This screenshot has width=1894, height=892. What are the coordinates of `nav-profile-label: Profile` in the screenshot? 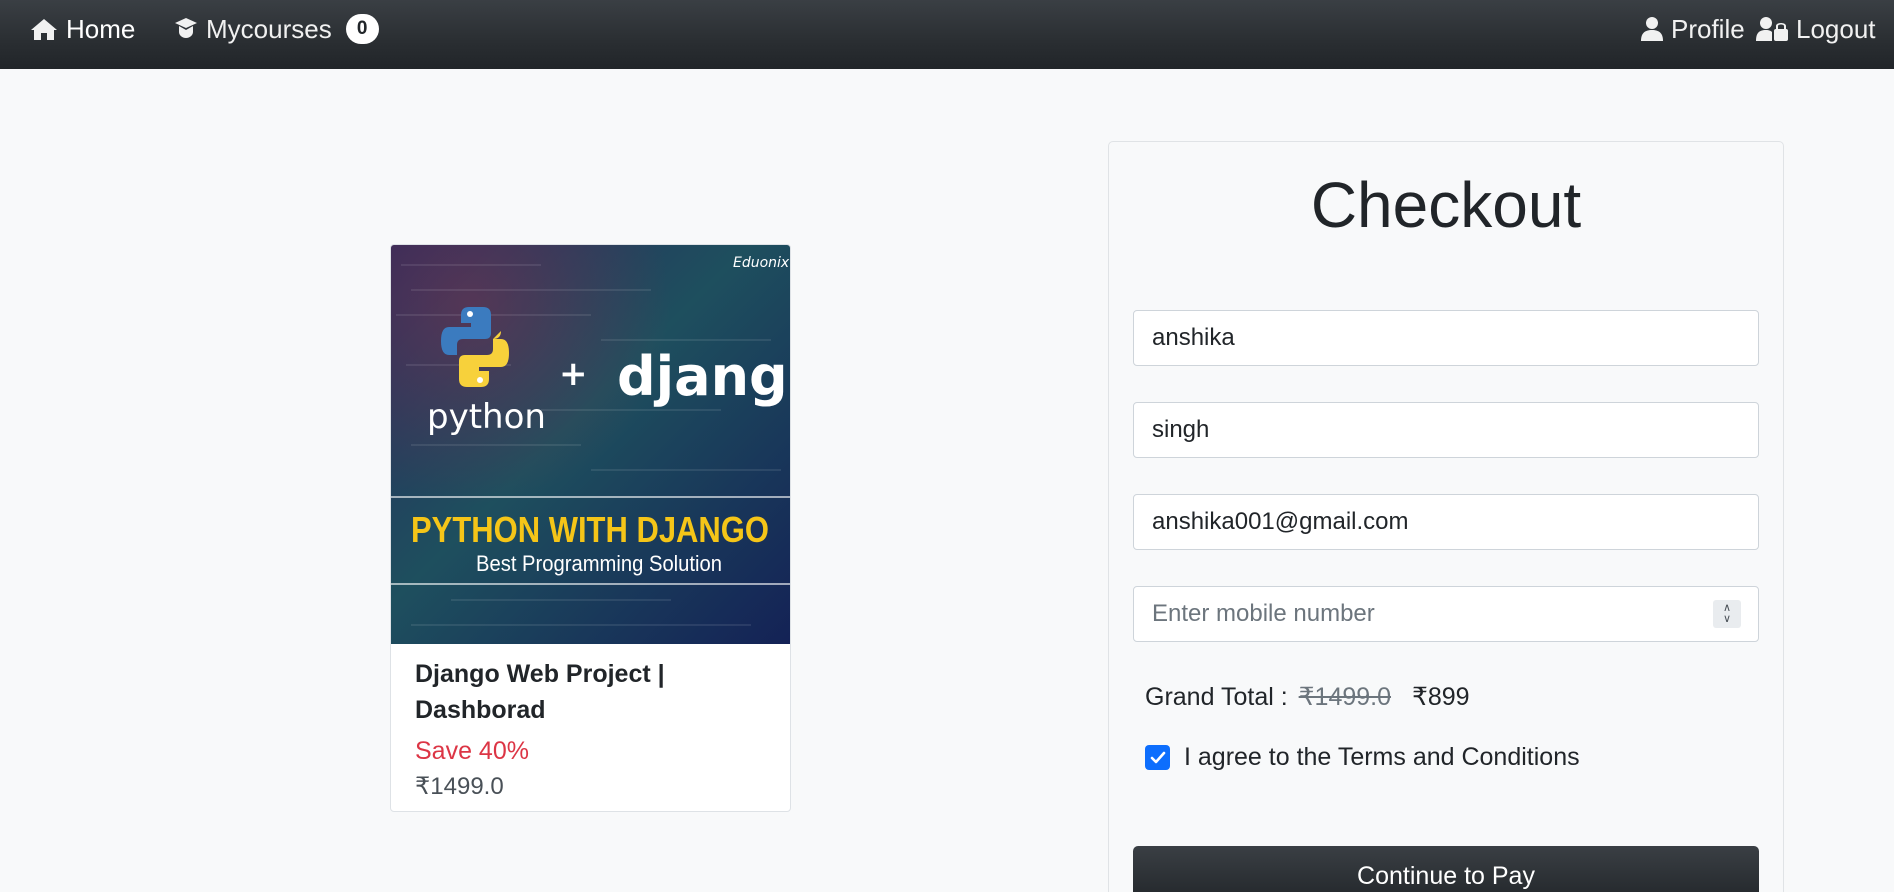 It's located at (1708, 28).